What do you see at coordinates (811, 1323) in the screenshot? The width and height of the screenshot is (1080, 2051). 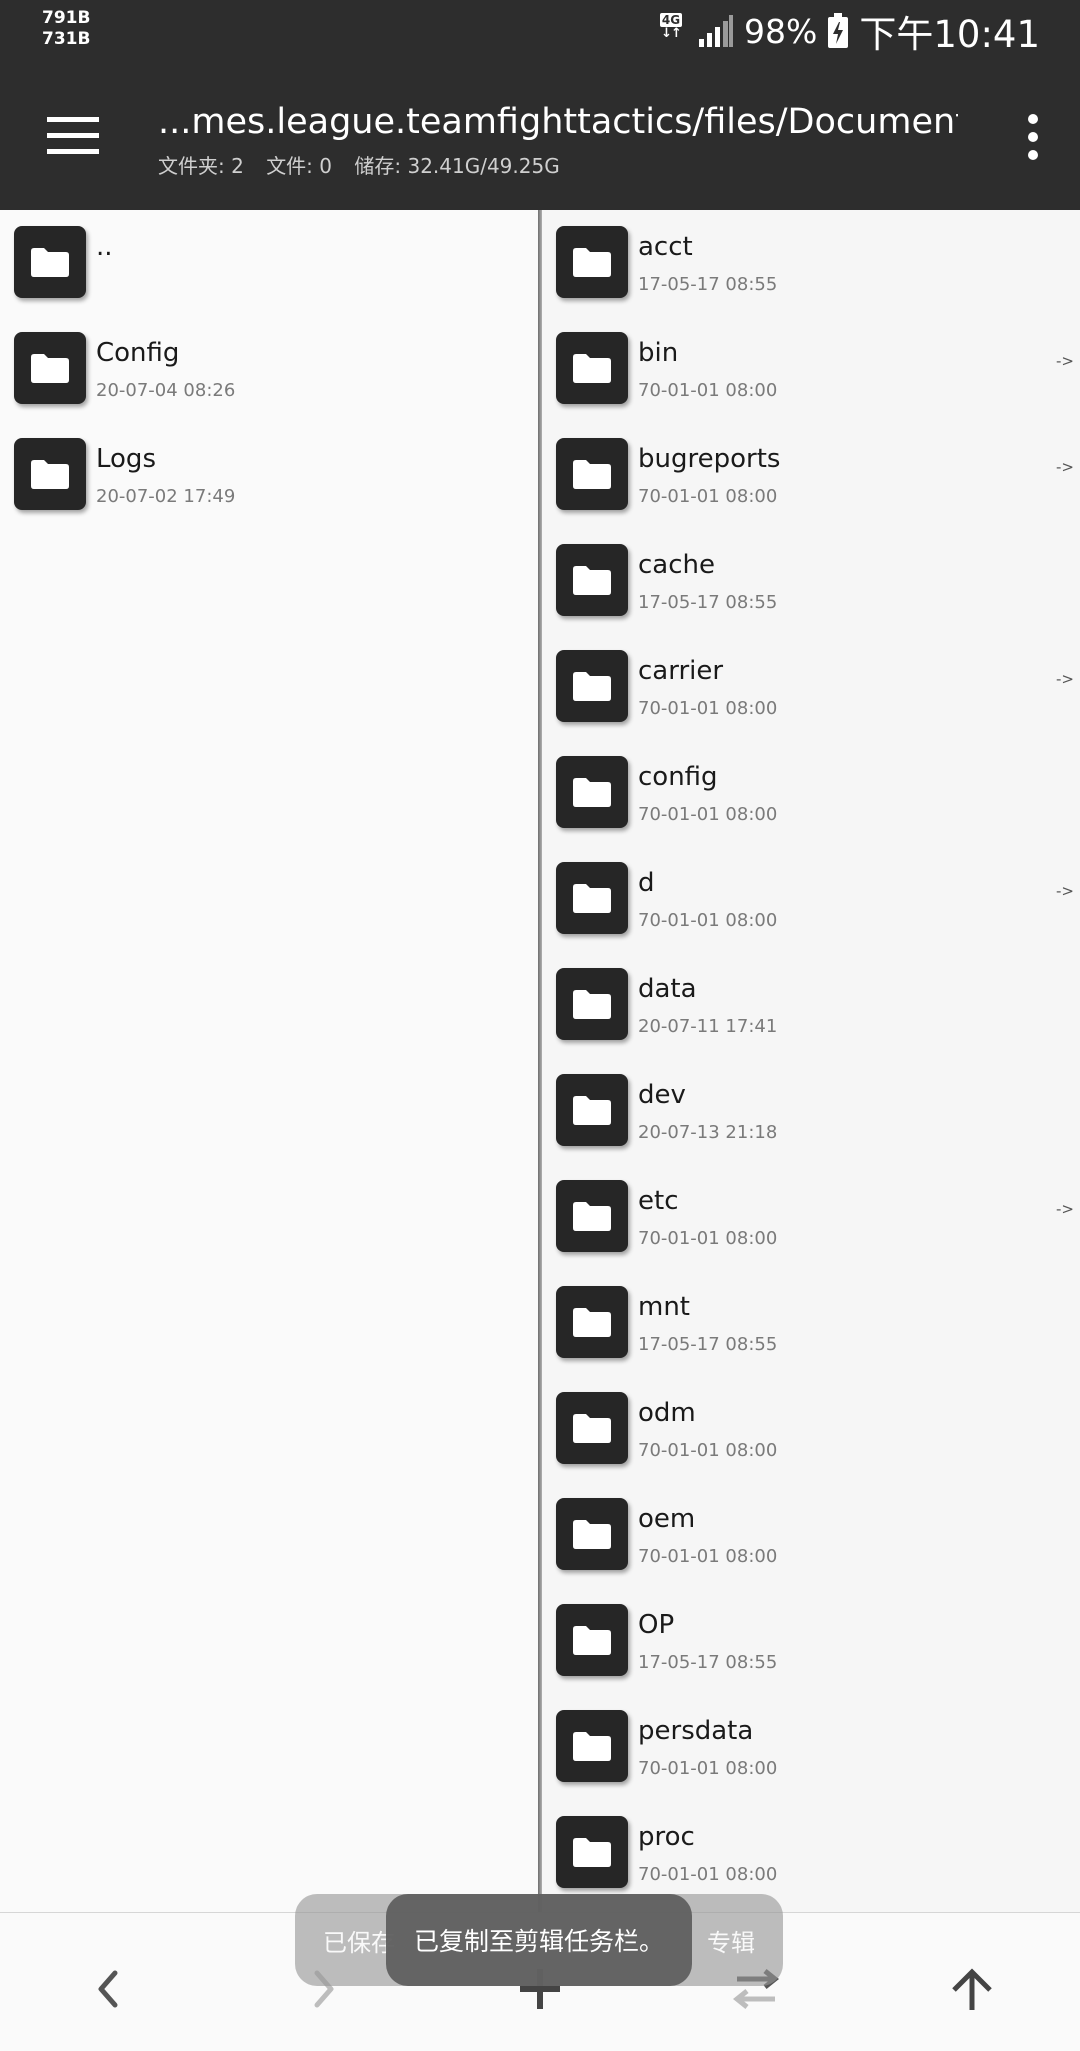 I see `folder-row: mnt 17-05-17 08:55` at bounding box center [811, 1323].